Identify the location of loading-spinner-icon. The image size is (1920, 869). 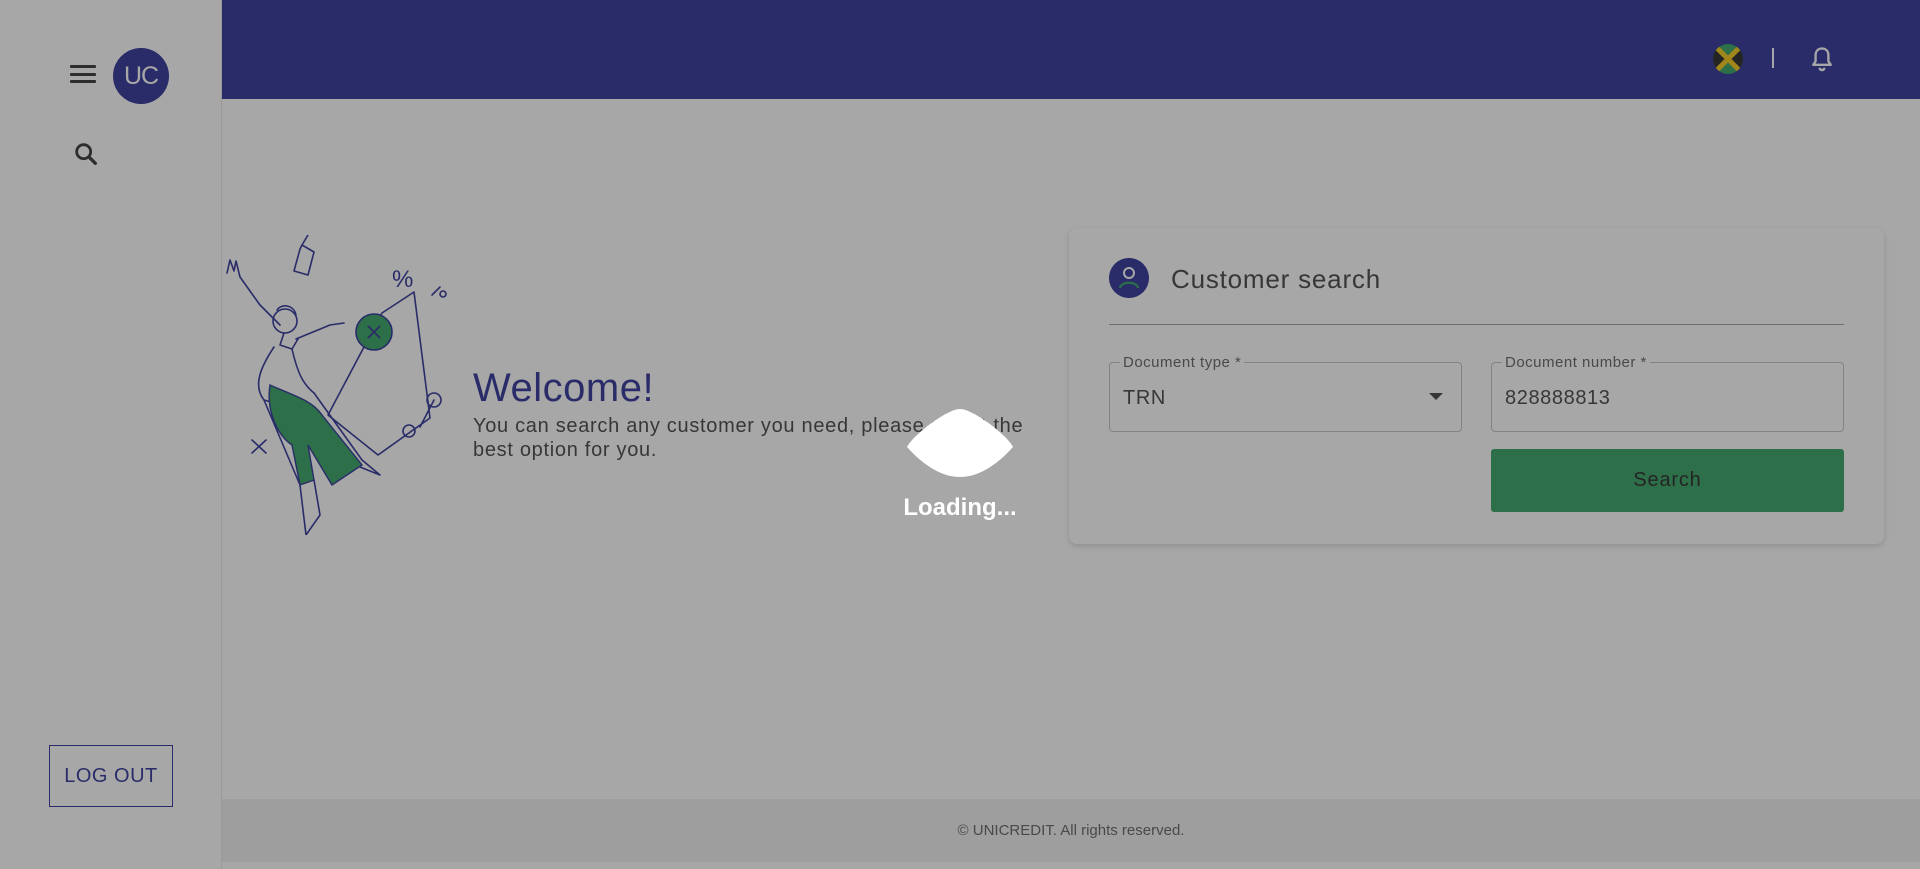
(960, 443).